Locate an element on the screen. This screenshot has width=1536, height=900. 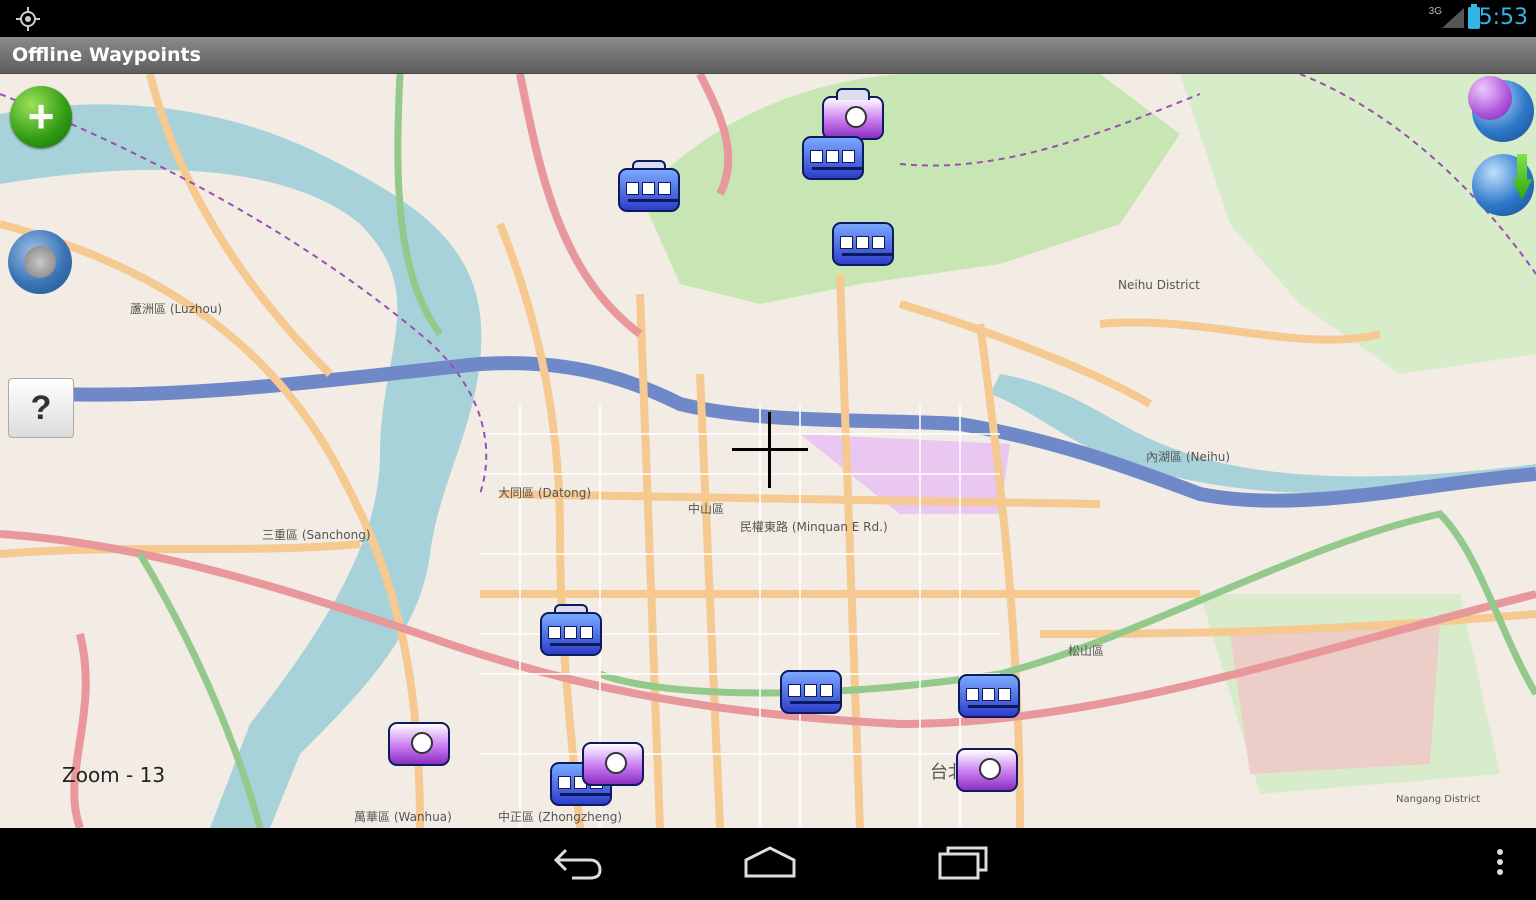
home-icon is located at coordinates (770, 862).